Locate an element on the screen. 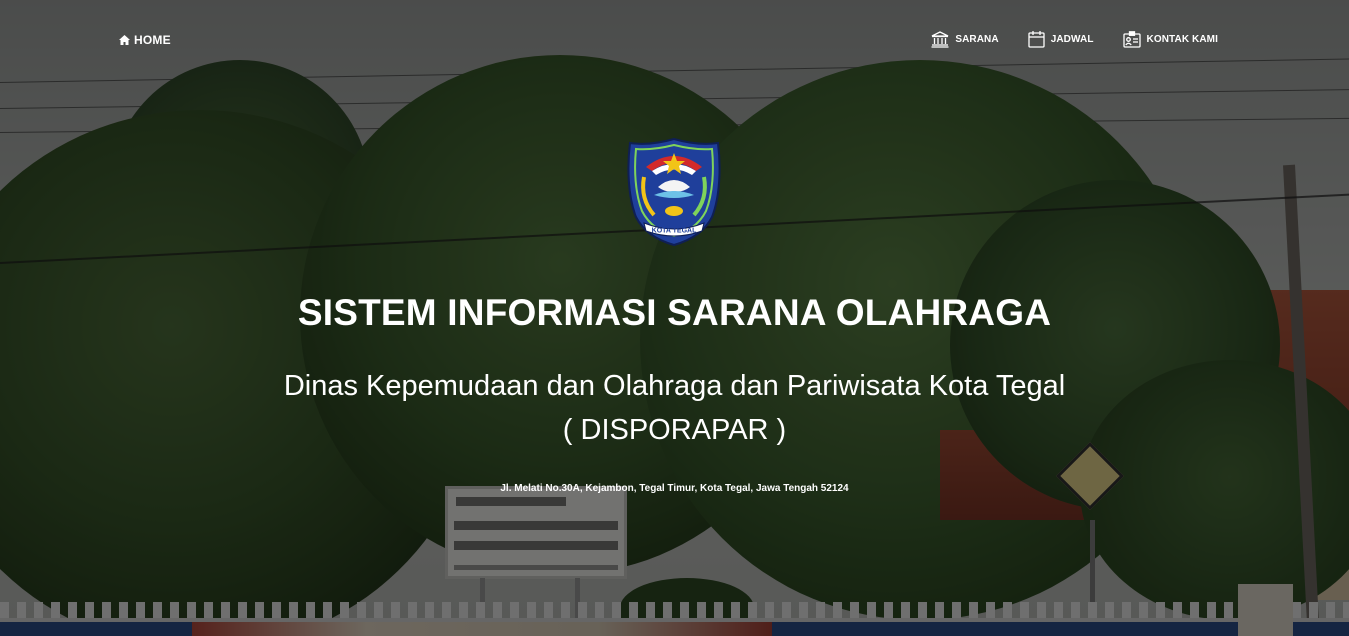  kota-tegal-logo: KOTA TEGAL is located at coordinates (674, 192).